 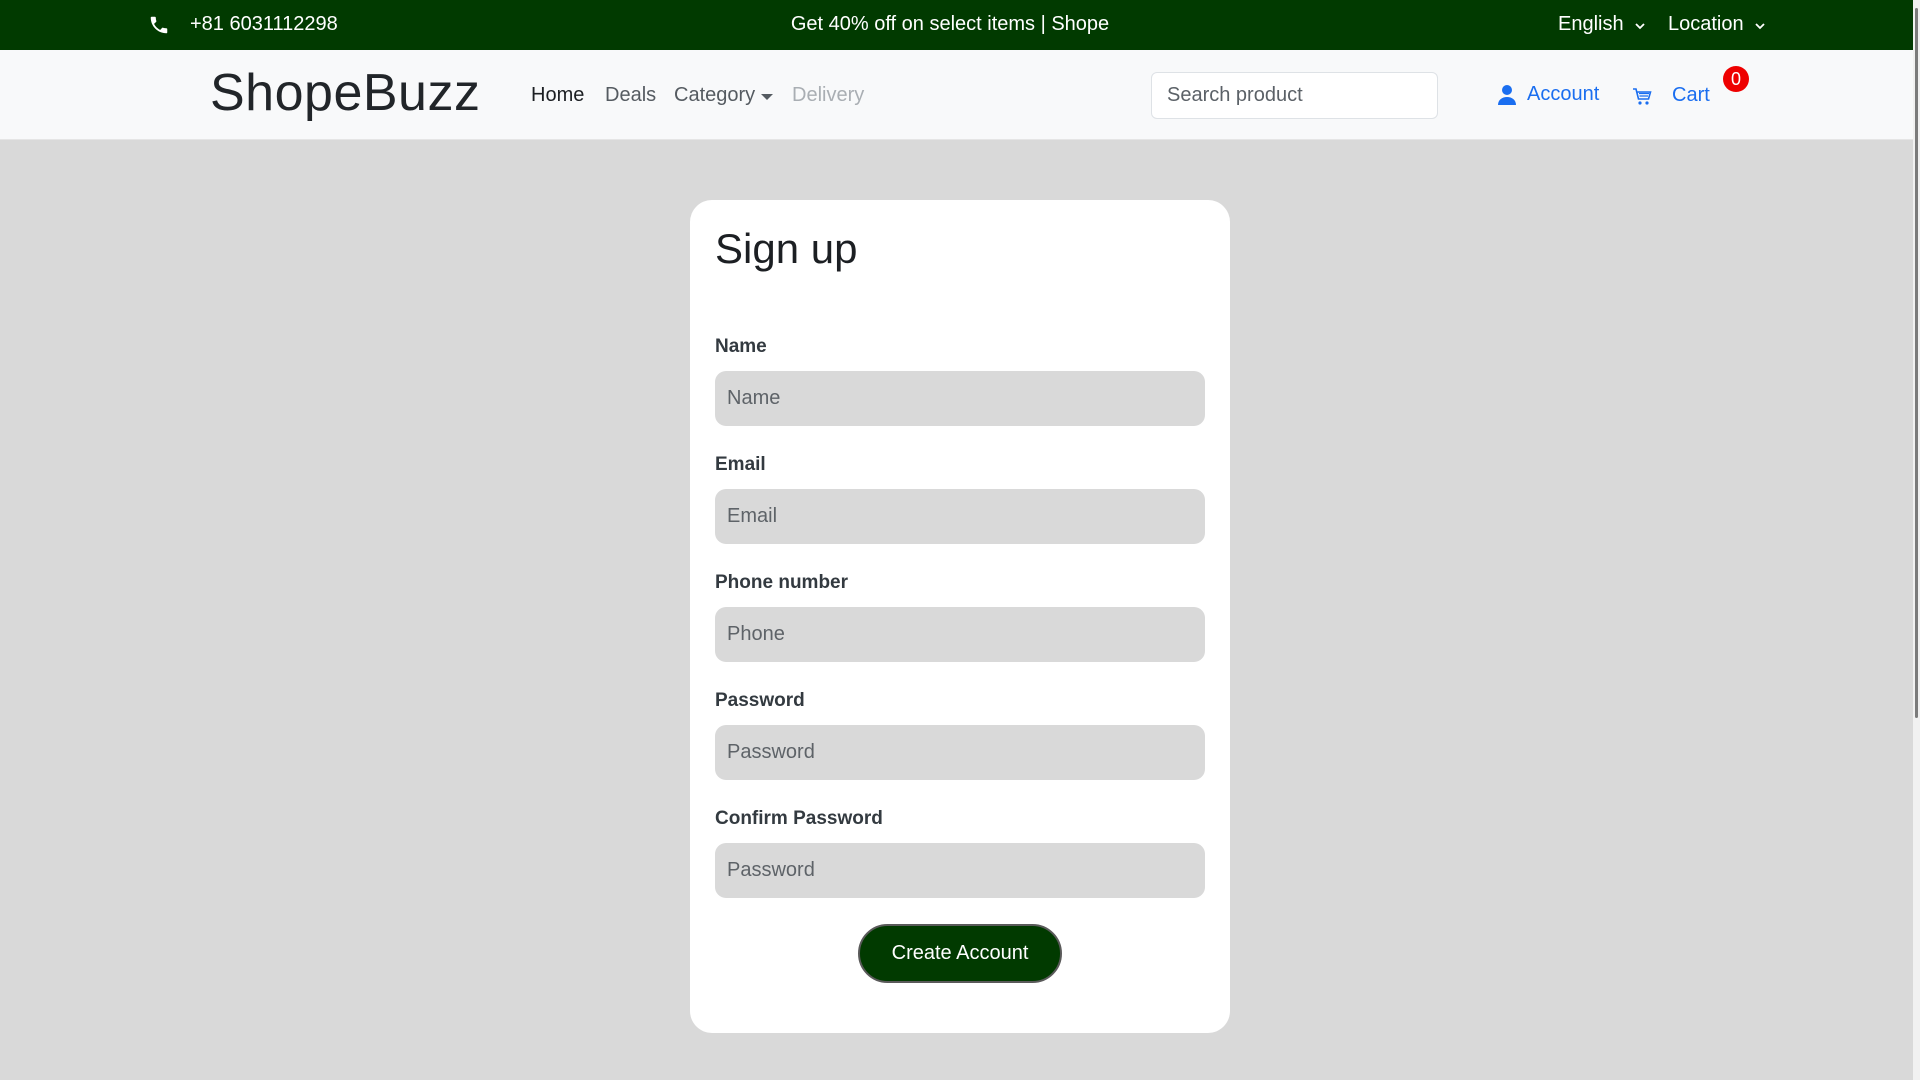 I want to click on location-label: Location, so click(x=1706, y=24).